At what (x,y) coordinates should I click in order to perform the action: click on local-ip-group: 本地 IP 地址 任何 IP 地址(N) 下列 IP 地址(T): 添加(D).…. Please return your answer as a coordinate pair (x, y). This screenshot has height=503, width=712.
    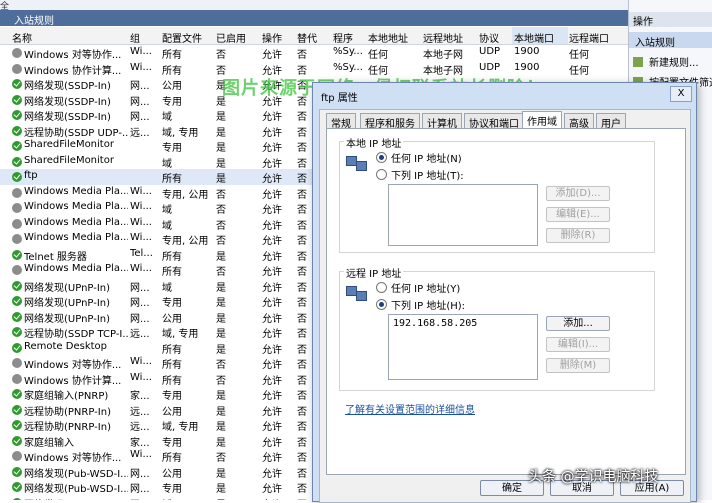
    Looking at the image, I should click on (497, 194).